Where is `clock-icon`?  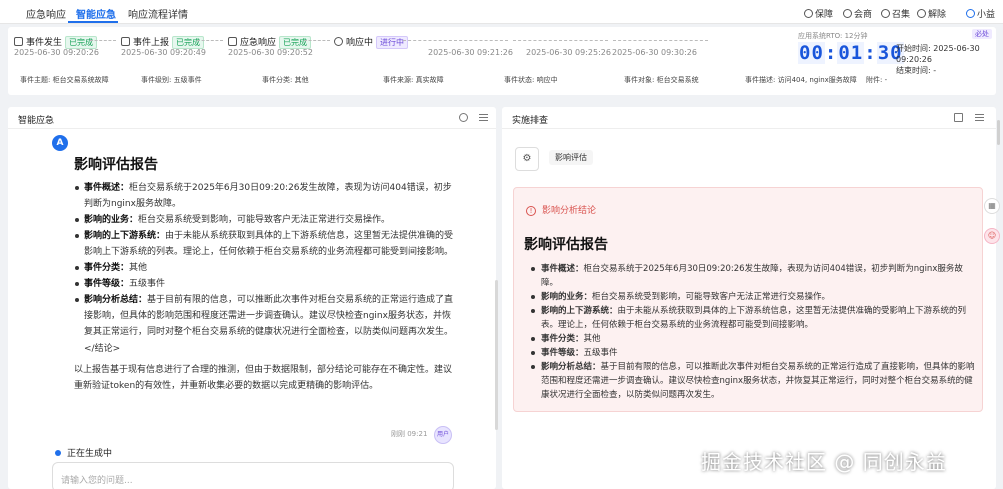 clock-icon is located at coordinates (18, 41).